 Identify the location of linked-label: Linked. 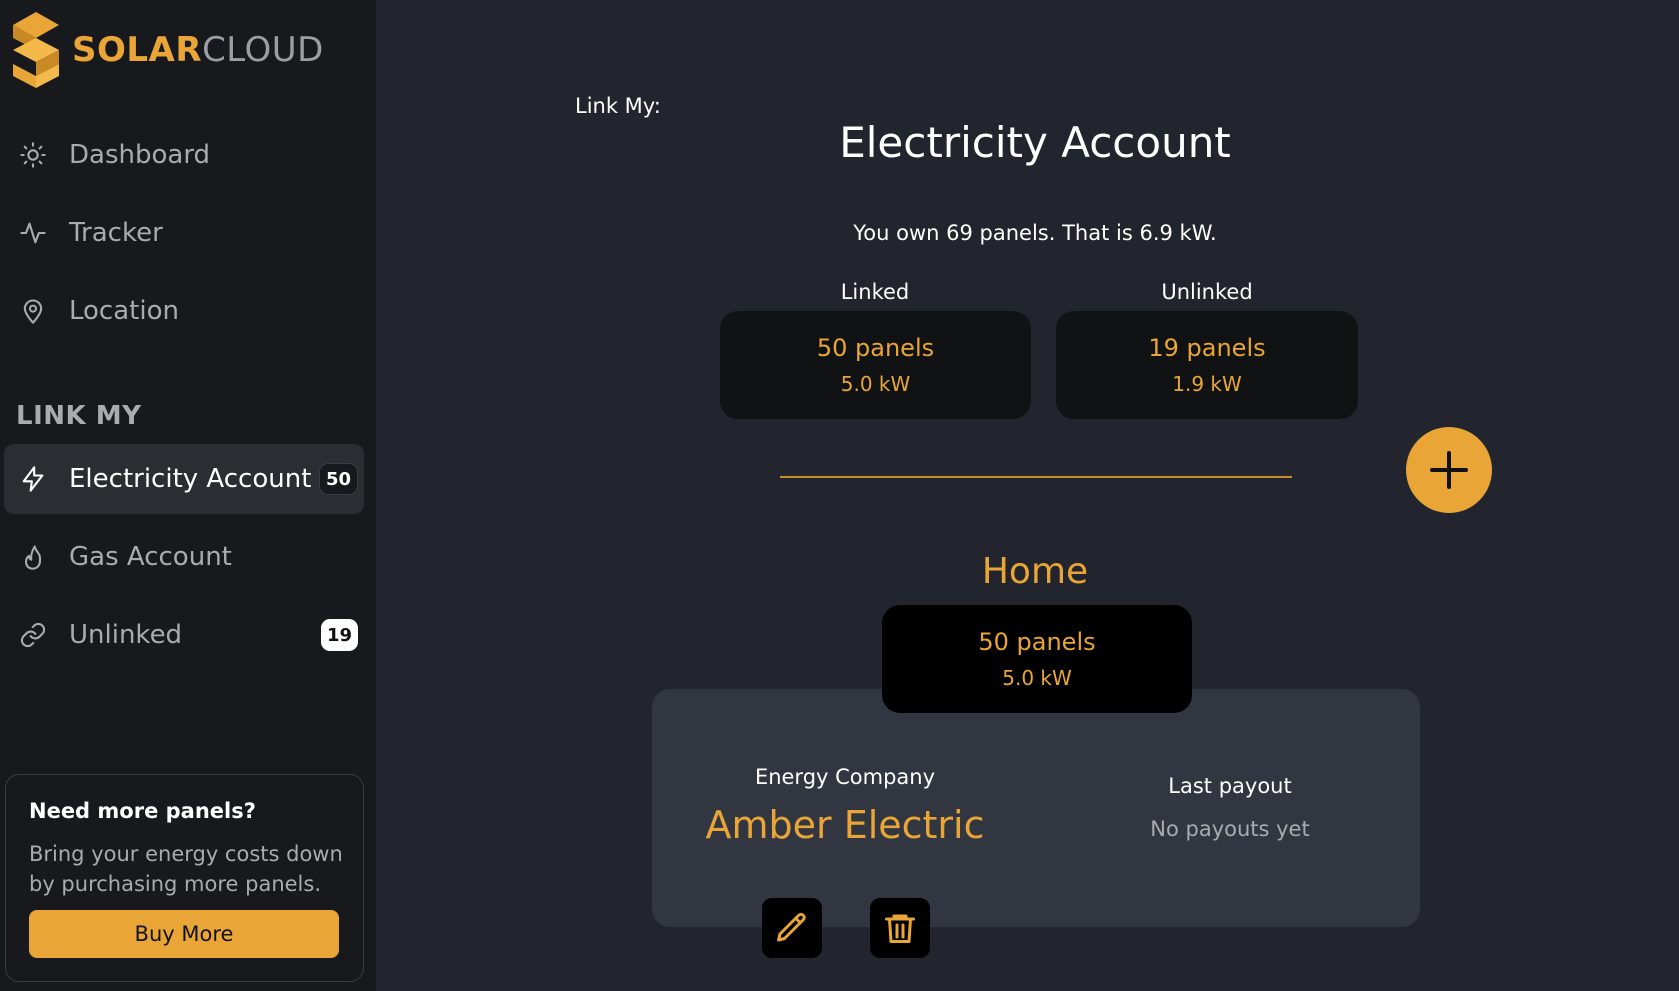
(875, 292).